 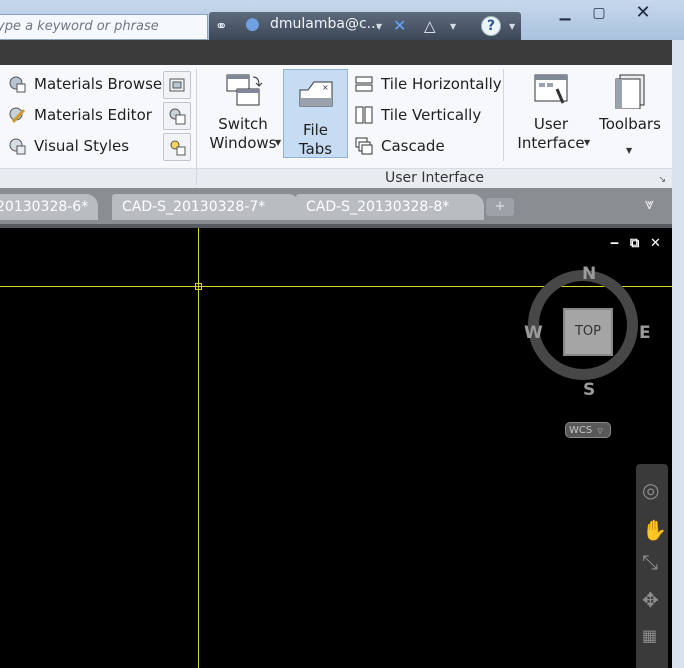 I want to click on viewport-minimize-icon: ‒, so click(x=614, y=243).